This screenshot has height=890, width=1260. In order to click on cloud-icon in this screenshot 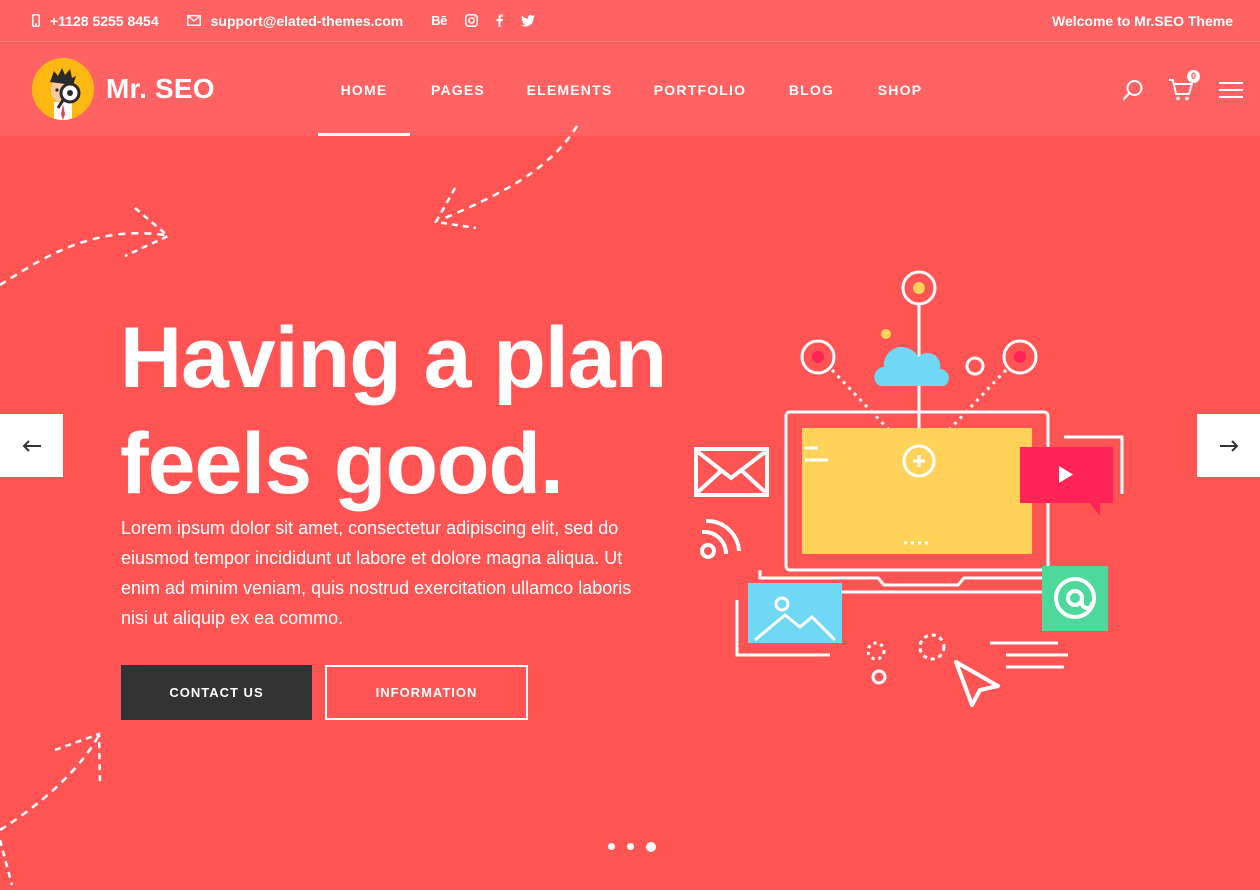, I will do `click(911, 366)`.